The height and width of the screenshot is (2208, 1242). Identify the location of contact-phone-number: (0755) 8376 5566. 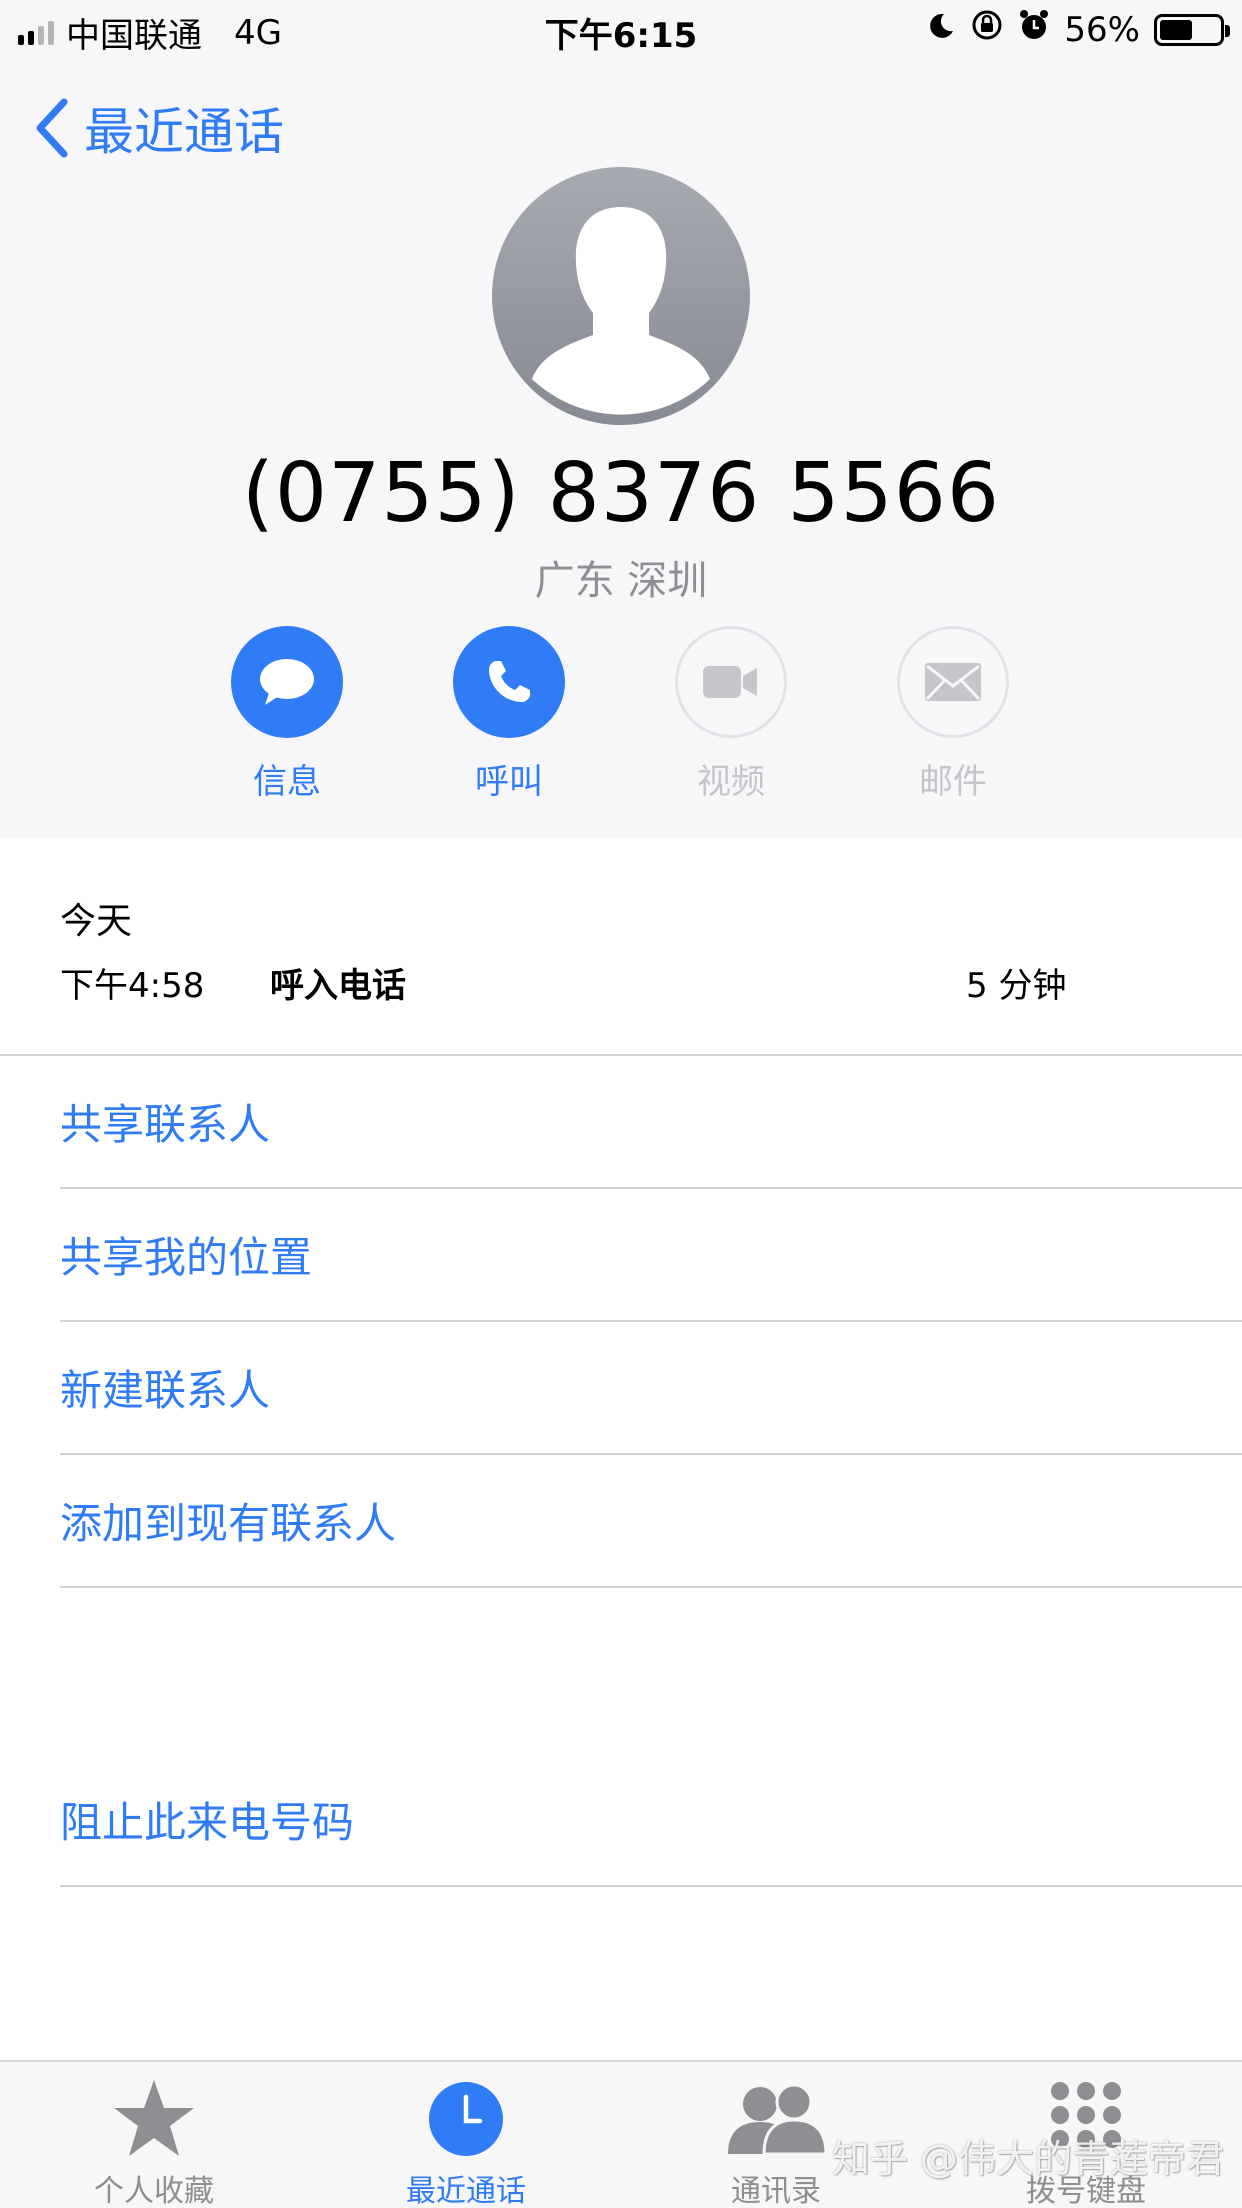
(621, 493).